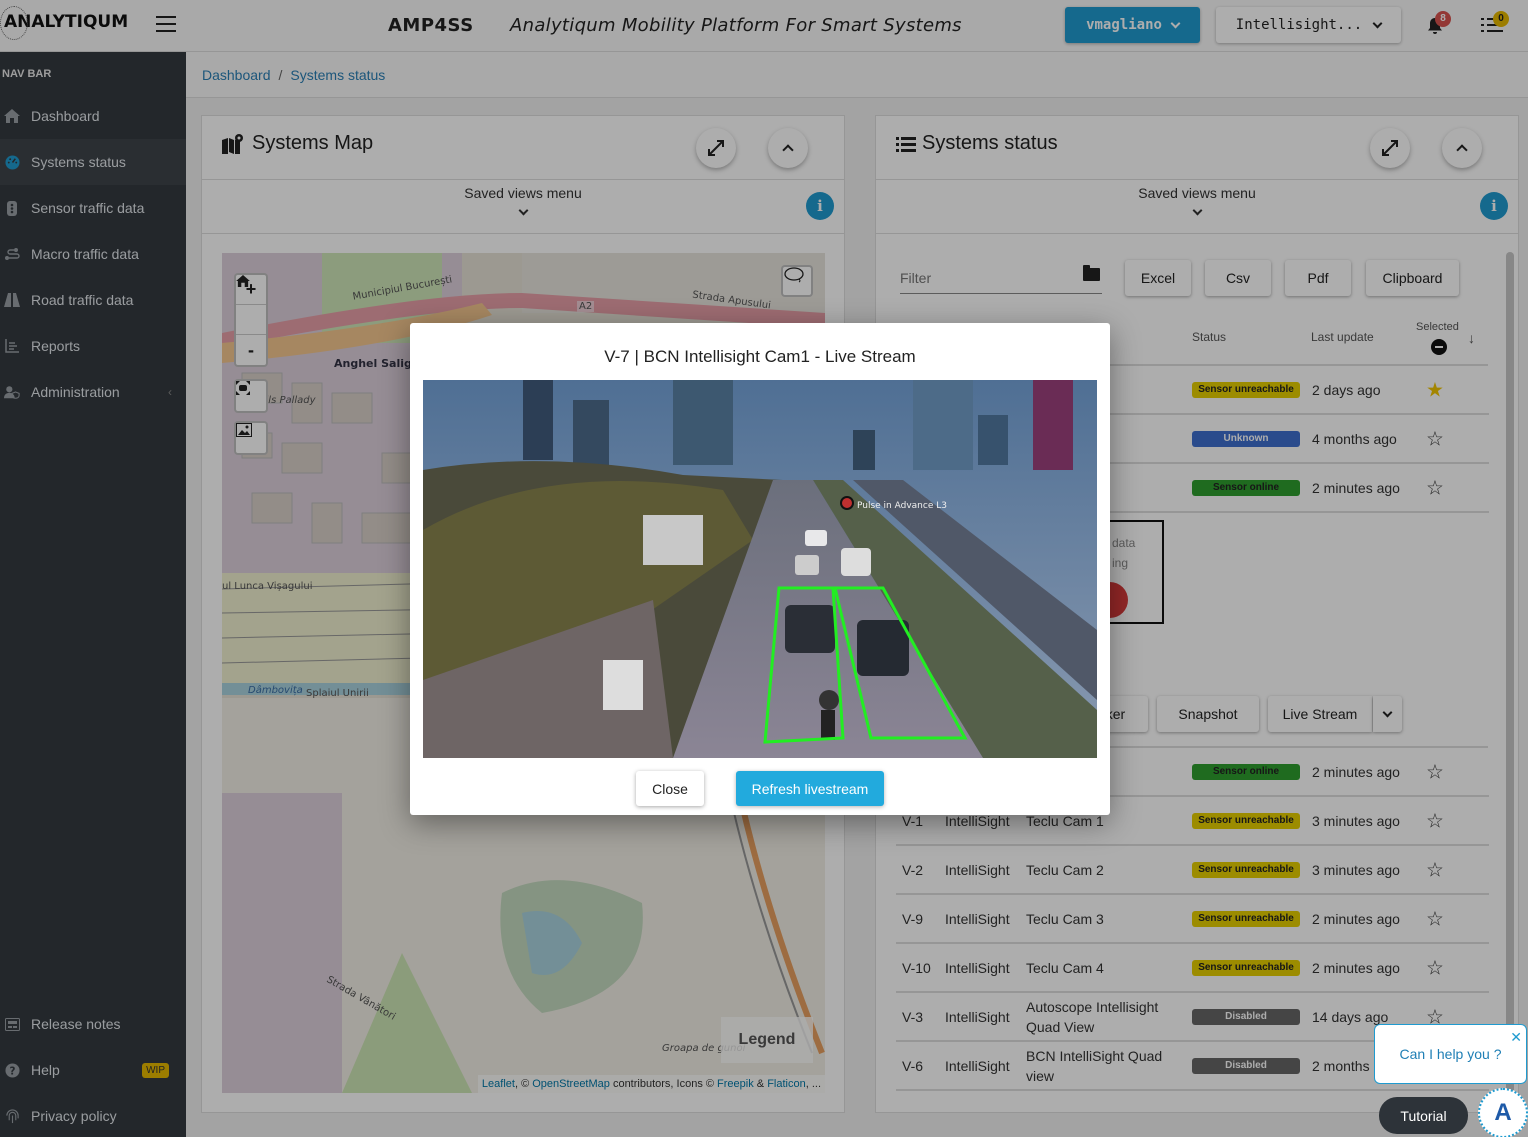 This screenshot has height=1137, width=1528. I want to click on refresh-livestream-button: Refresh livestream, so click(810, 788).